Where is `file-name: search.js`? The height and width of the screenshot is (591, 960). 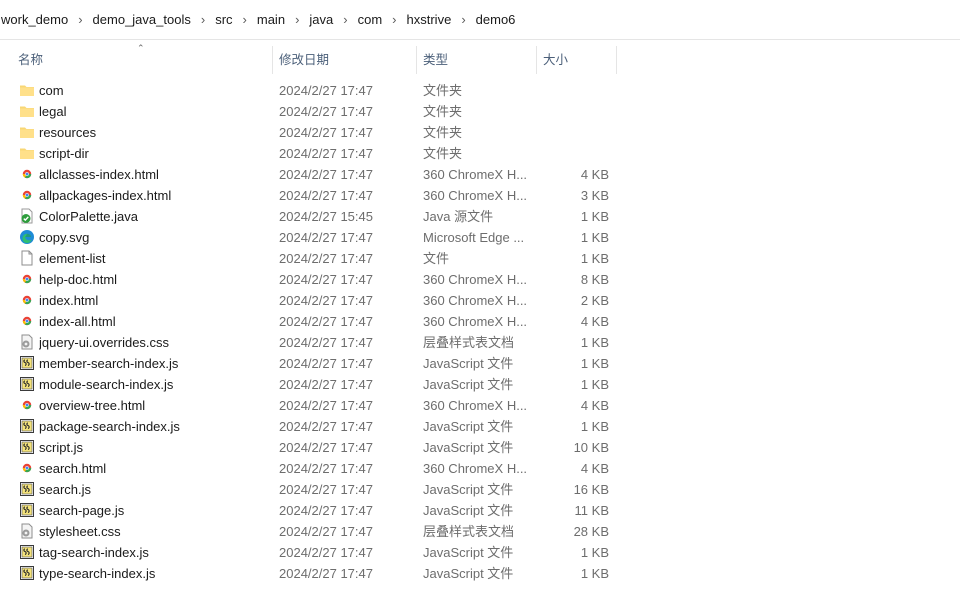 file-name: search.js is located at coordinates (154, 489).